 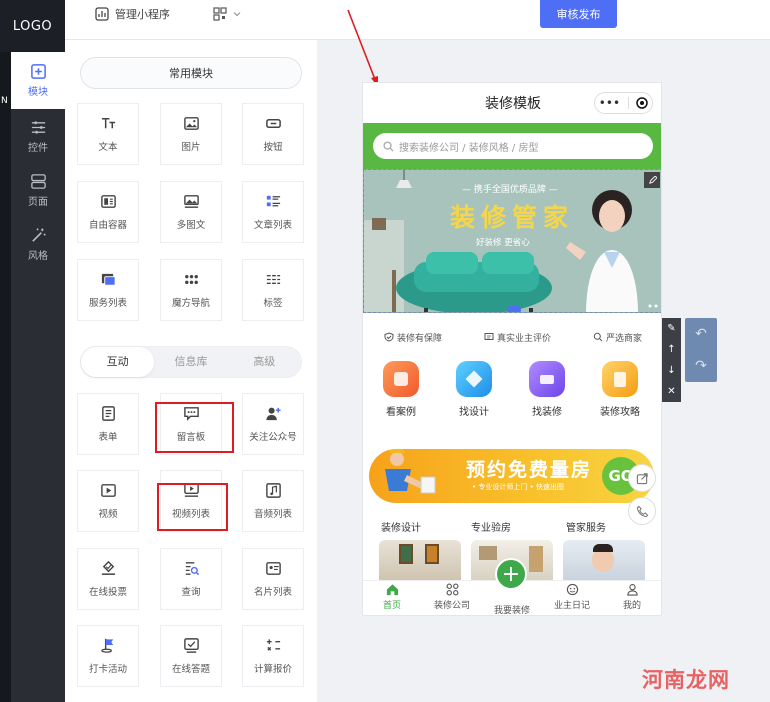 What do you see at coordinates (401, 526) in the screenshot?
I see `section-design: 装修设计` at bounding box center [401, 526].